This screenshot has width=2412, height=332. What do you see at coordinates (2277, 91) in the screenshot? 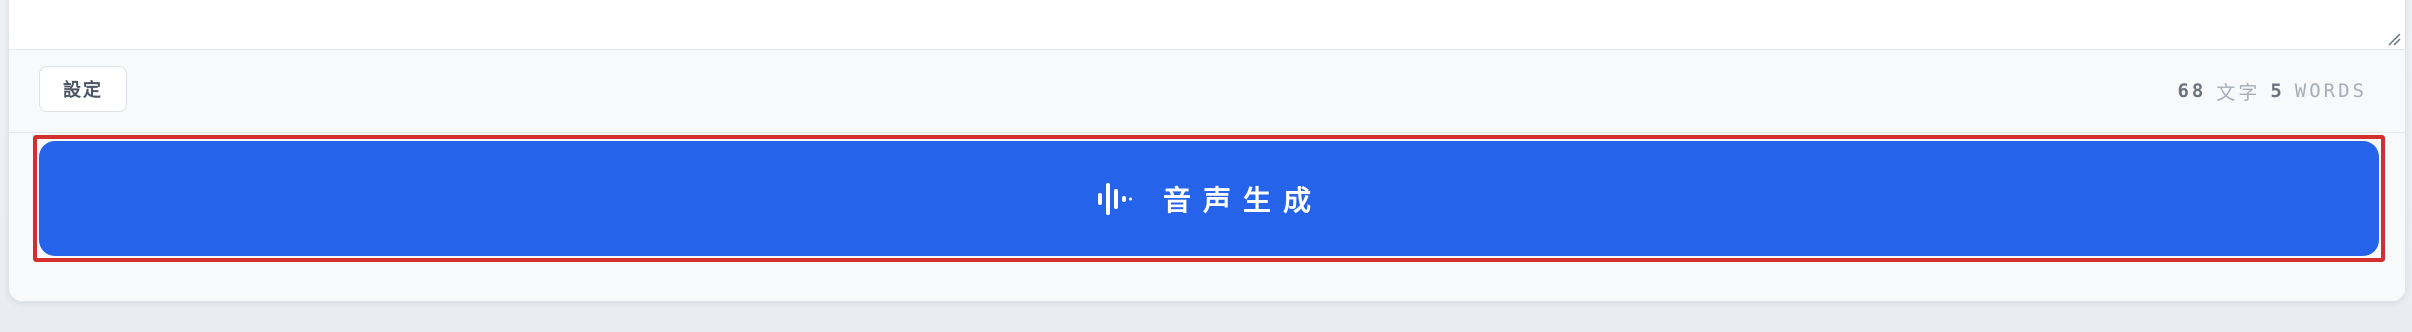
I see `word-count: 5` at bounding box center [2277, 91].